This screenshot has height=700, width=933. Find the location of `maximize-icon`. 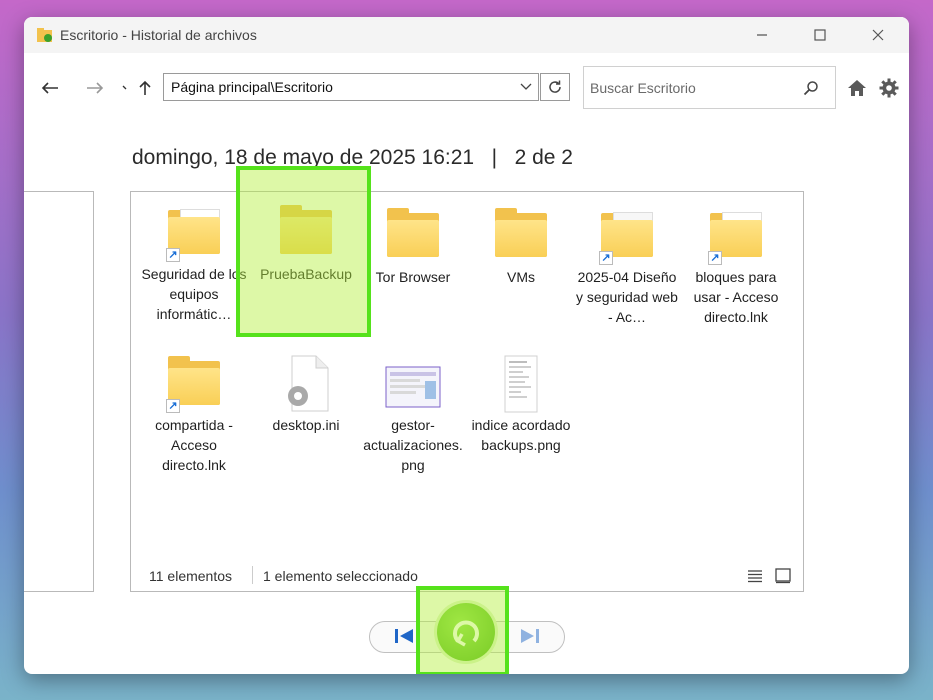

maximize-icon is located at coordinates (820, 35).